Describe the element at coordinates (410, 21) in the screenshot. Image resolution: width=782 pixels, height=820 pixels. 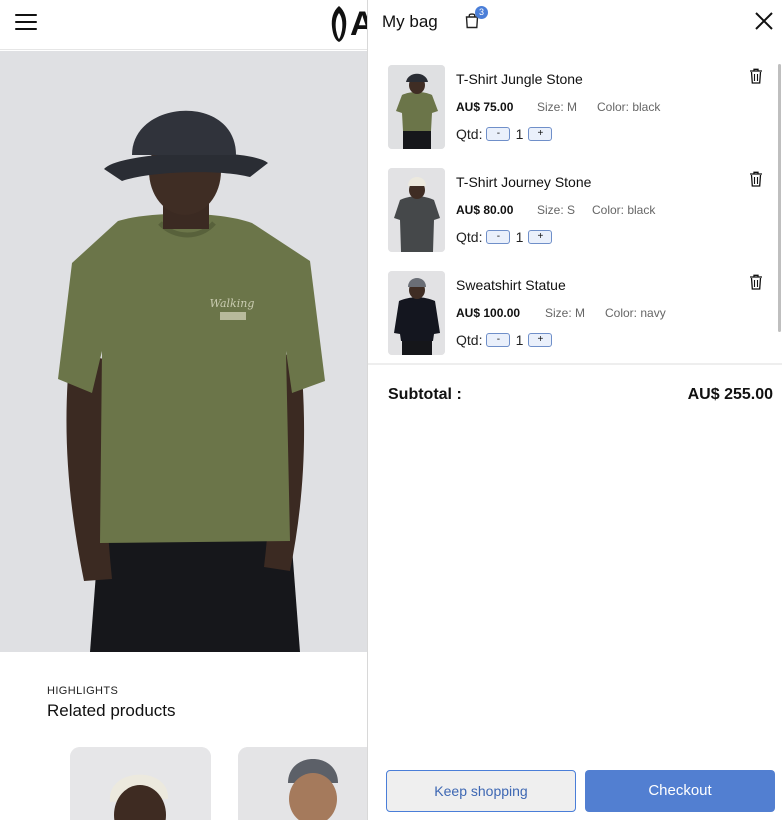
I see `bag-title: My bag` at that location.